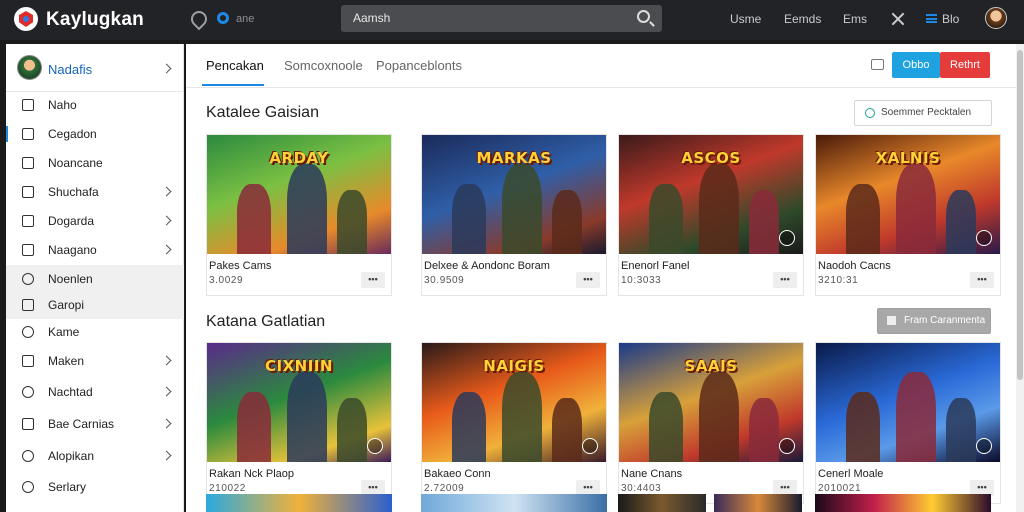  Describe the element at coordinates (227, 488) in the screenshot. I see `game-meta: 210022` at that location.